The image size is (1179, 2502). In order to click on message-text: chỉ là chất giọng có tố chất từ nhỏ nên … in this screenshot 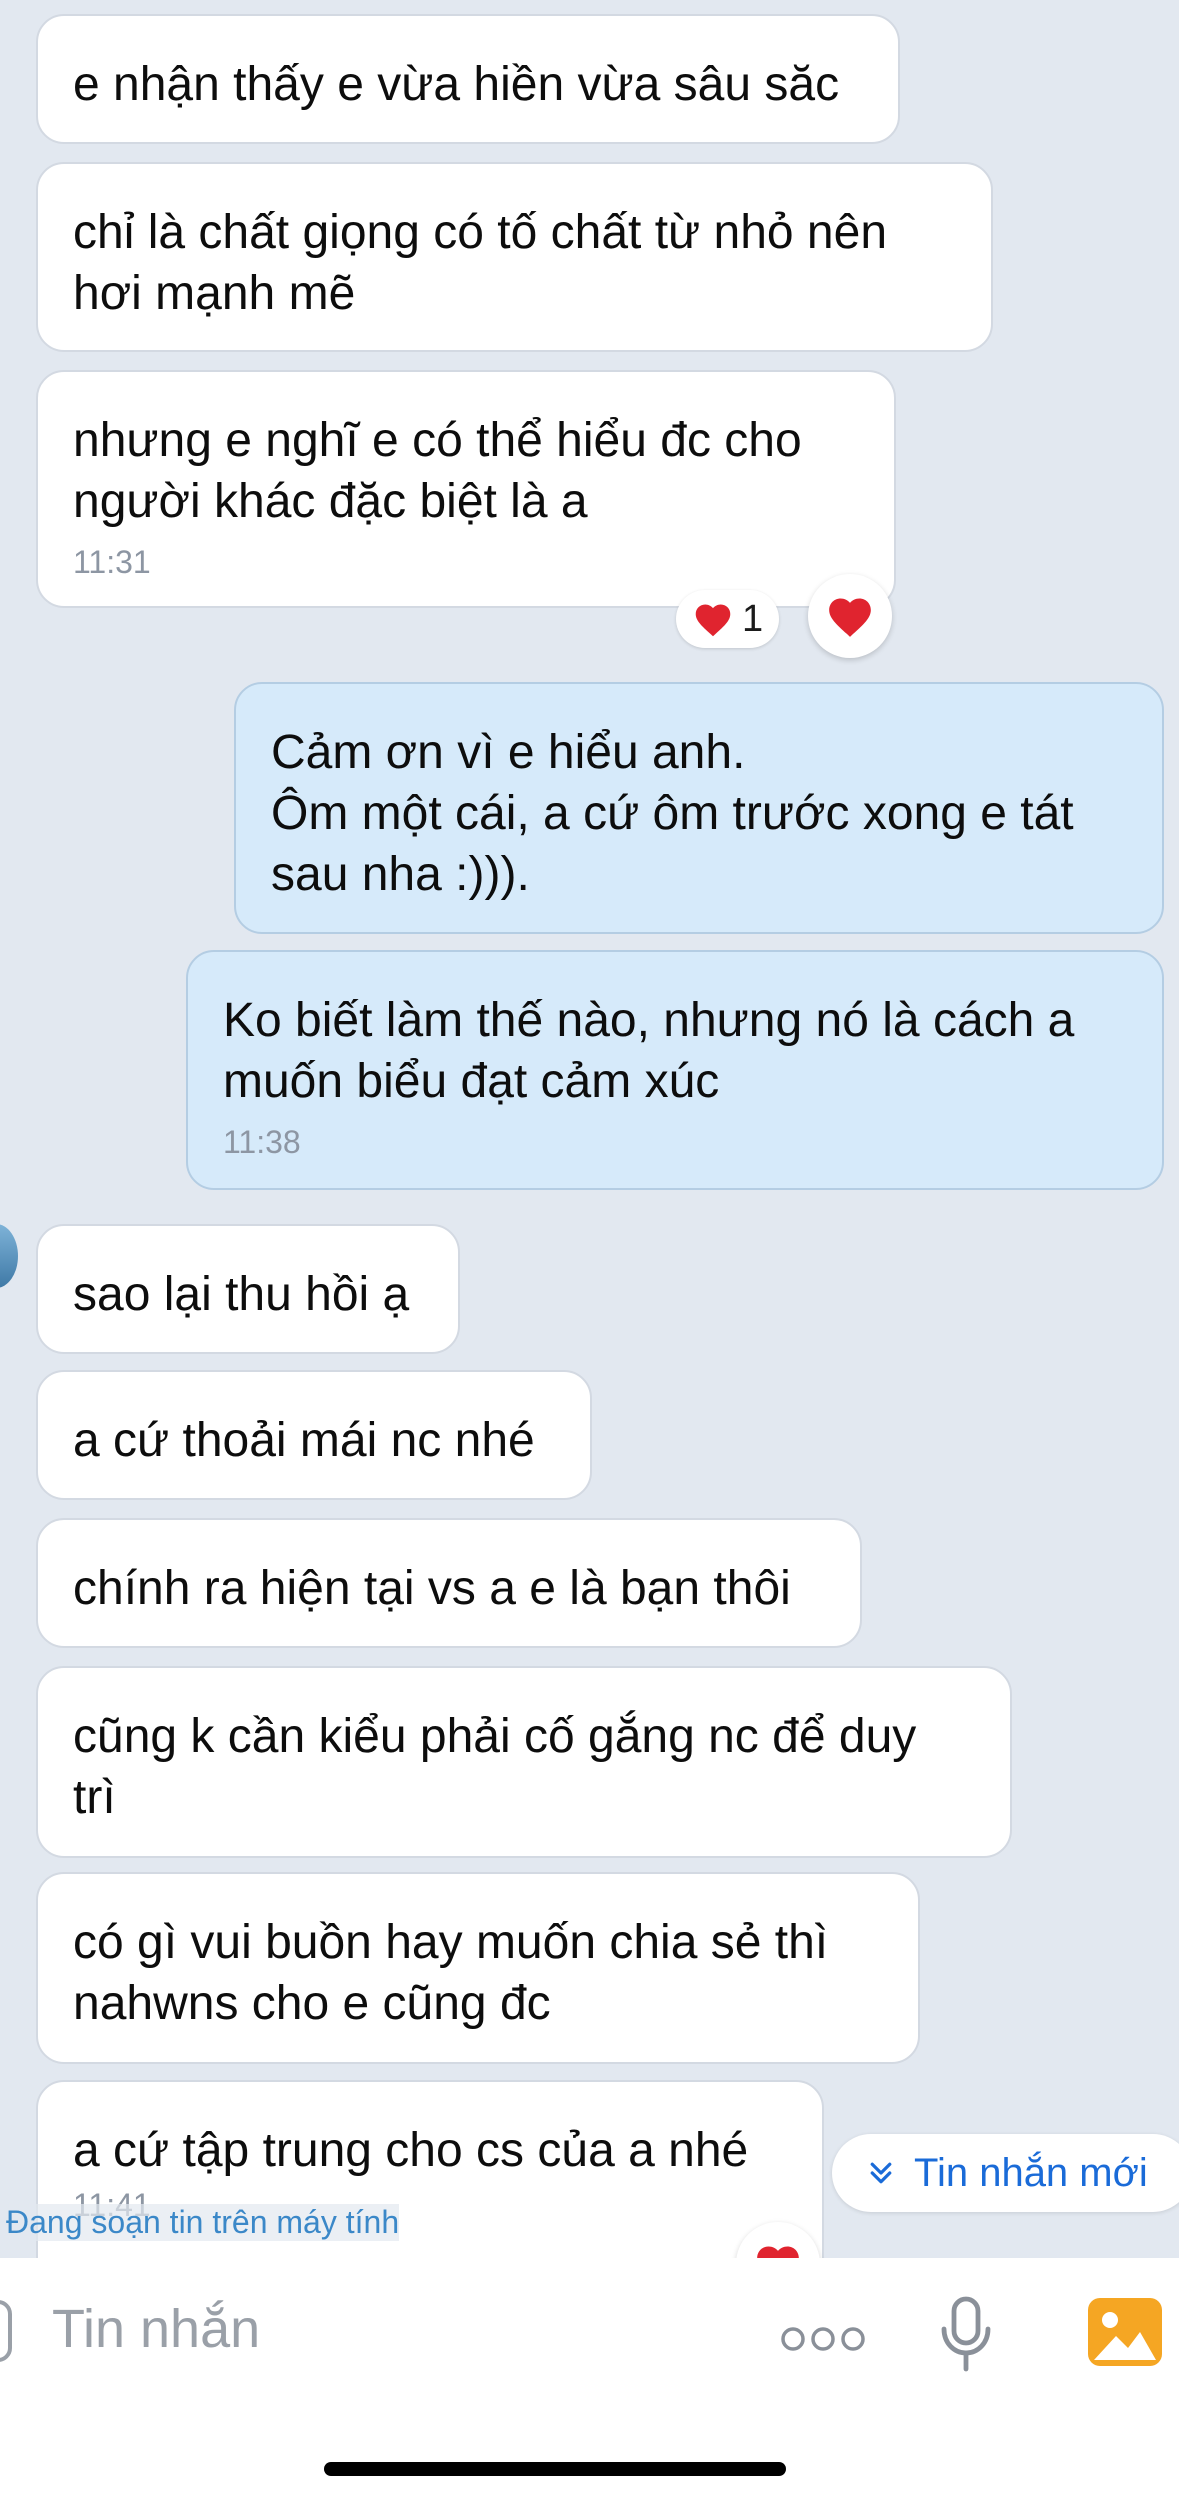, I will do `click(480, 263)`.